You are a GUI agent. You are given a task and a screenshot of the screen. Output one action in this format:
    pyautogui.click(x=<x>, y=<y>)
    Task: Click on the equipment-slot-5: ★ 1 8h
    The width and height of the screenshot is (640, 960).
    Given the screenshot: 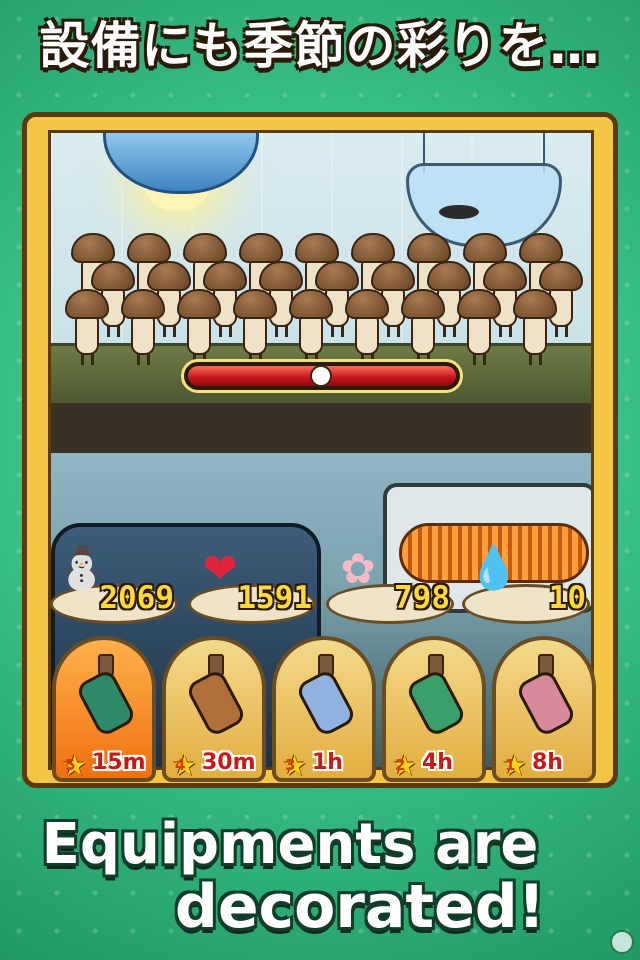 What is the action you would take?
    pyautogui.click(x=544, y=709)
    